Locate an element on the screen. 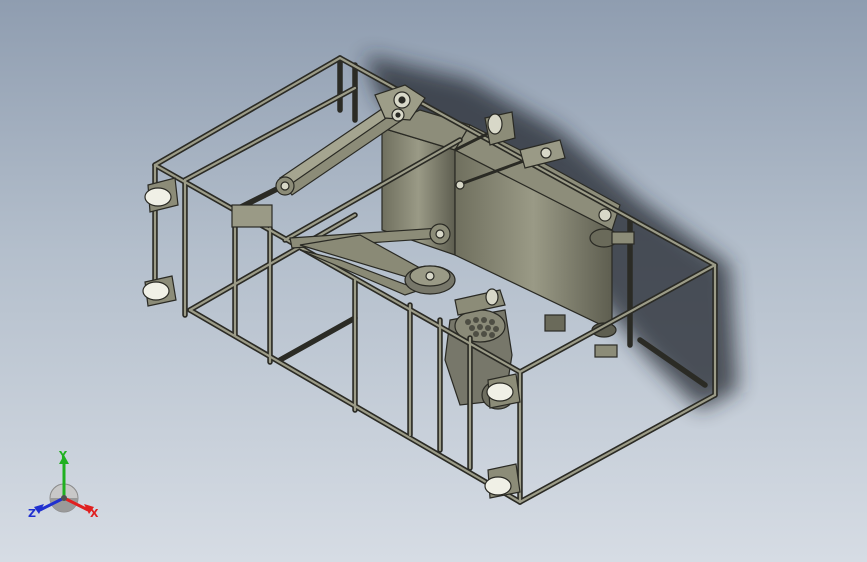 This screenshot has height=562, width=867. z-axis-label: Z is located at coordinates (32, 513).